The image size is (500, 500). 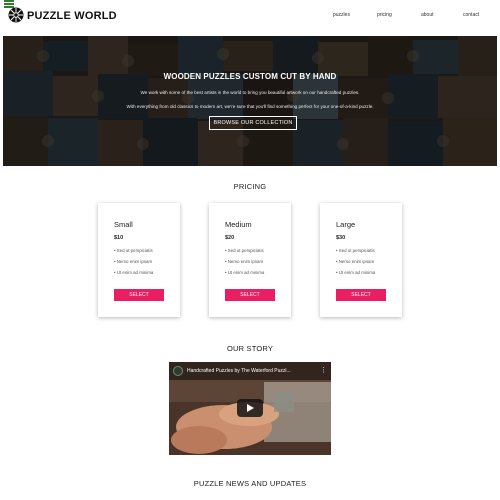 I want to click on browse-collection-button: BROWSE OUR COLLECTION, so click(x=253, y=123).